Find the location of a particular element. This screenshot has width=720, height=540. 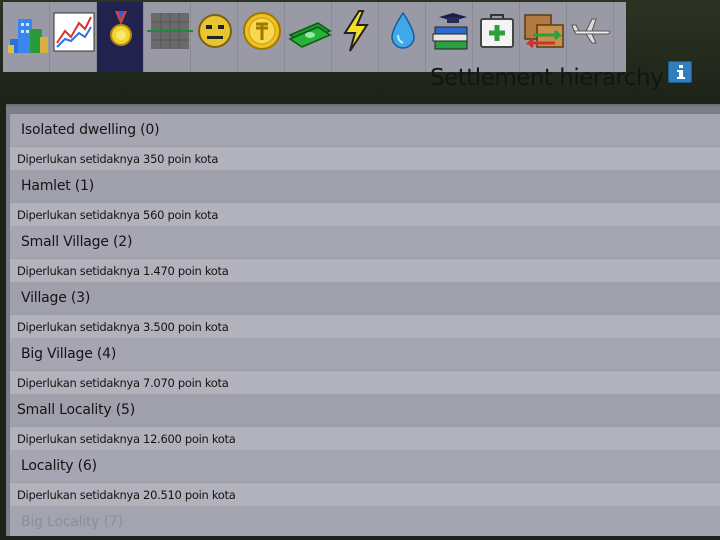

airplane-icon is located at coordinates (591, 31).